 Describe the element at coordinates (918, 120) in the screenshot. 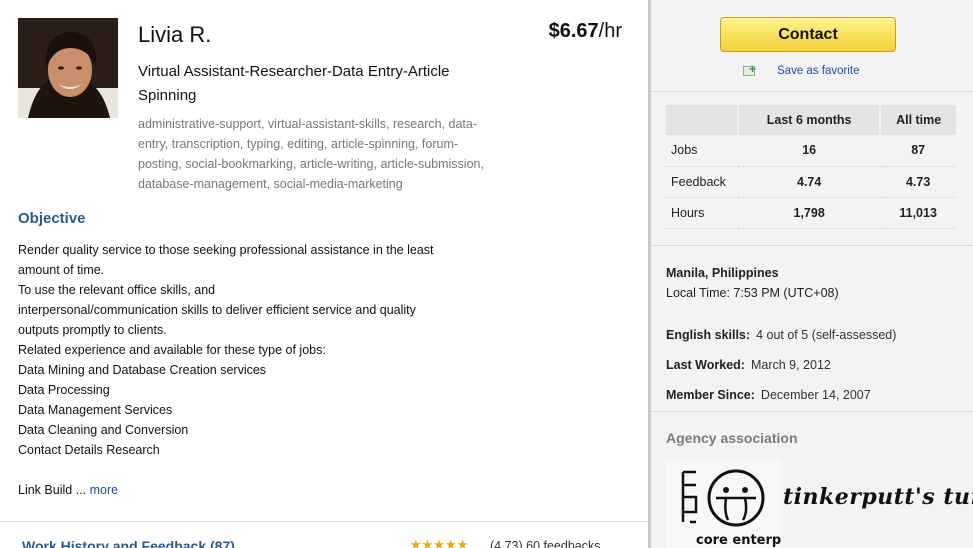

I see `stats-header-alltime: All time` at that location.